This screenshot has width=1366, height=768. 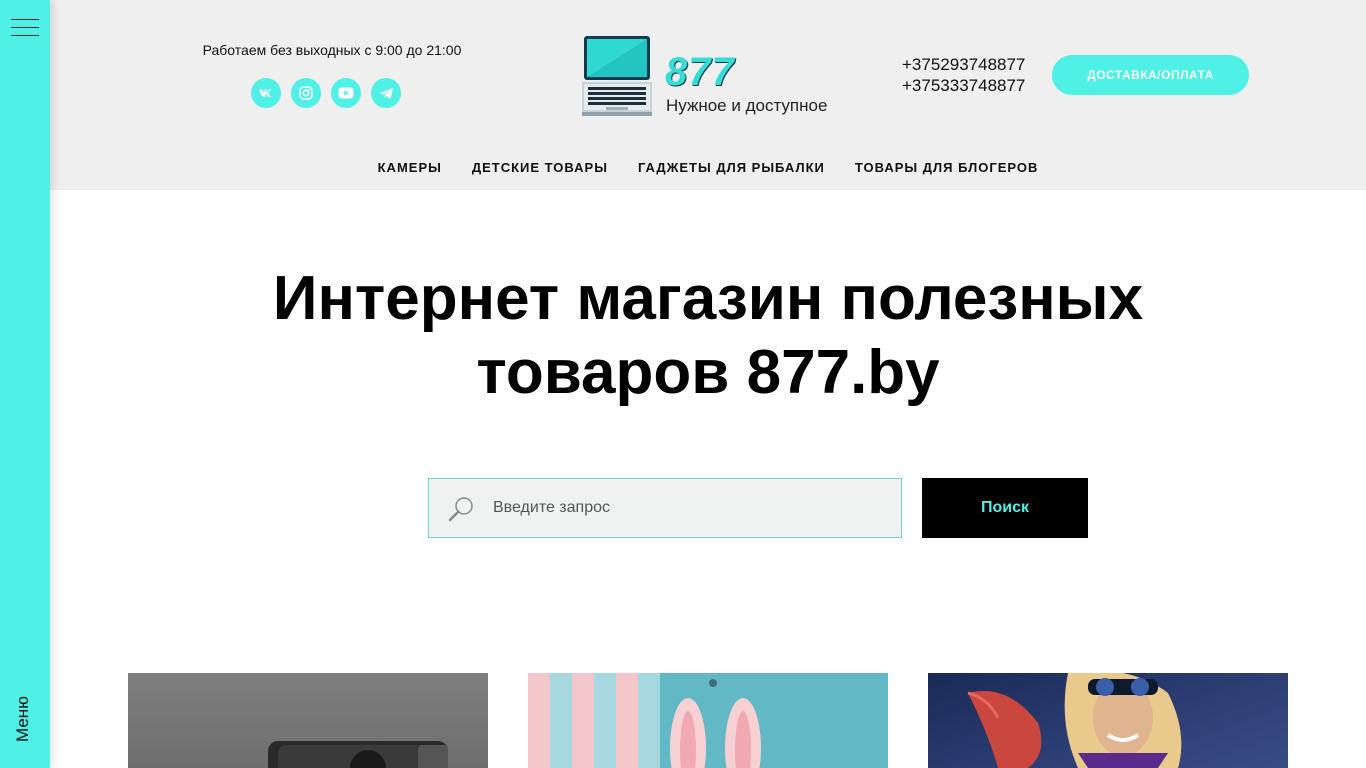 I want to click on instagram-icon, so click(x=306, y=93).